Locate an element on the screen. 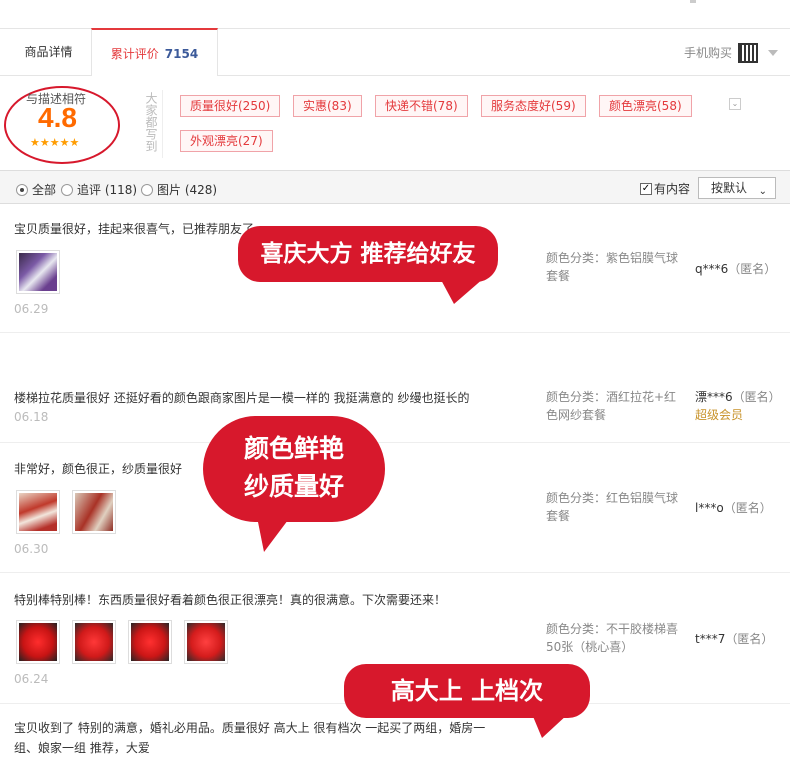 The image size is (790, 772). tab-reviews-label: 累计评价 is located at coordinates (134, 54).